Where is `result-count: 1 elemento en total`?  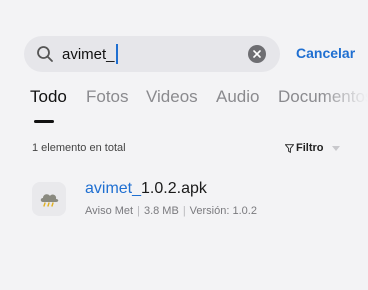 result-count: 1 elemento en total is located at coordinates (79, 148).